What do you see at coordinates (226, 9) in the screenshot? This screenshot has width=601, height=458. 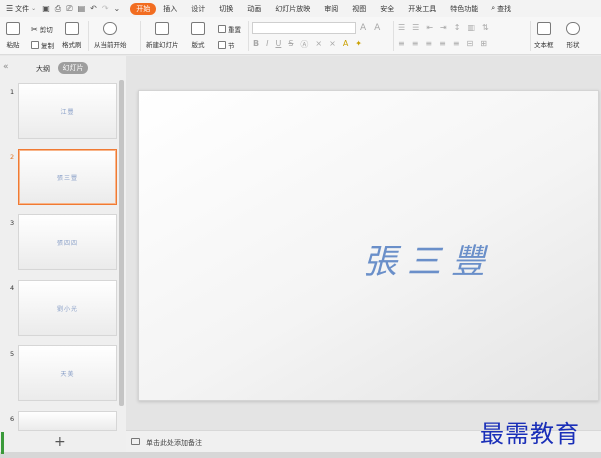 I see `tab-transition: 切换` at bounding box center [226, 9].